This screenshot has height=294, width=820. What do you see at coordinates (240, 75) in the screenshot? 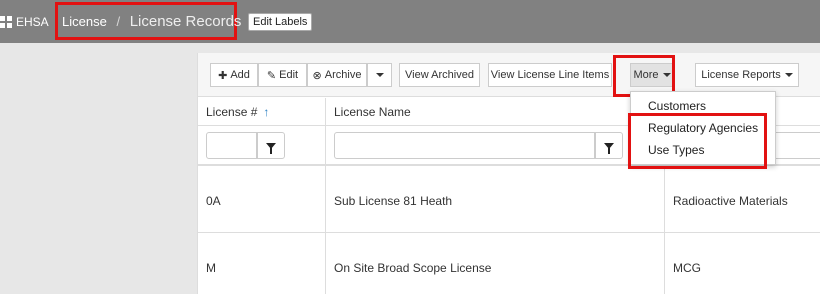
I see `add-label: Add` at bounding box center [240, 75].